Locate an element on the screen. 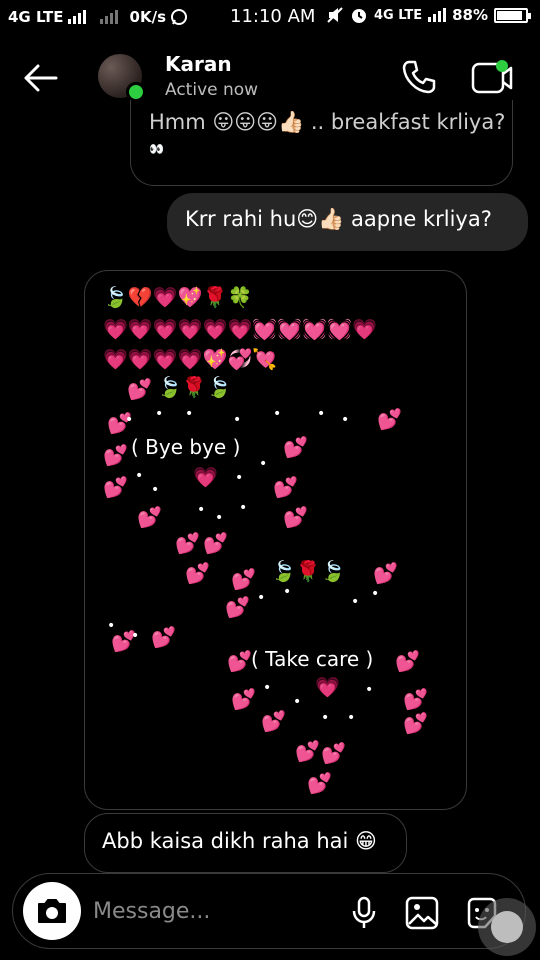 This screenshot has height=960, width=540. art-heart-20: 💕 is located at coordinates (415, 699).